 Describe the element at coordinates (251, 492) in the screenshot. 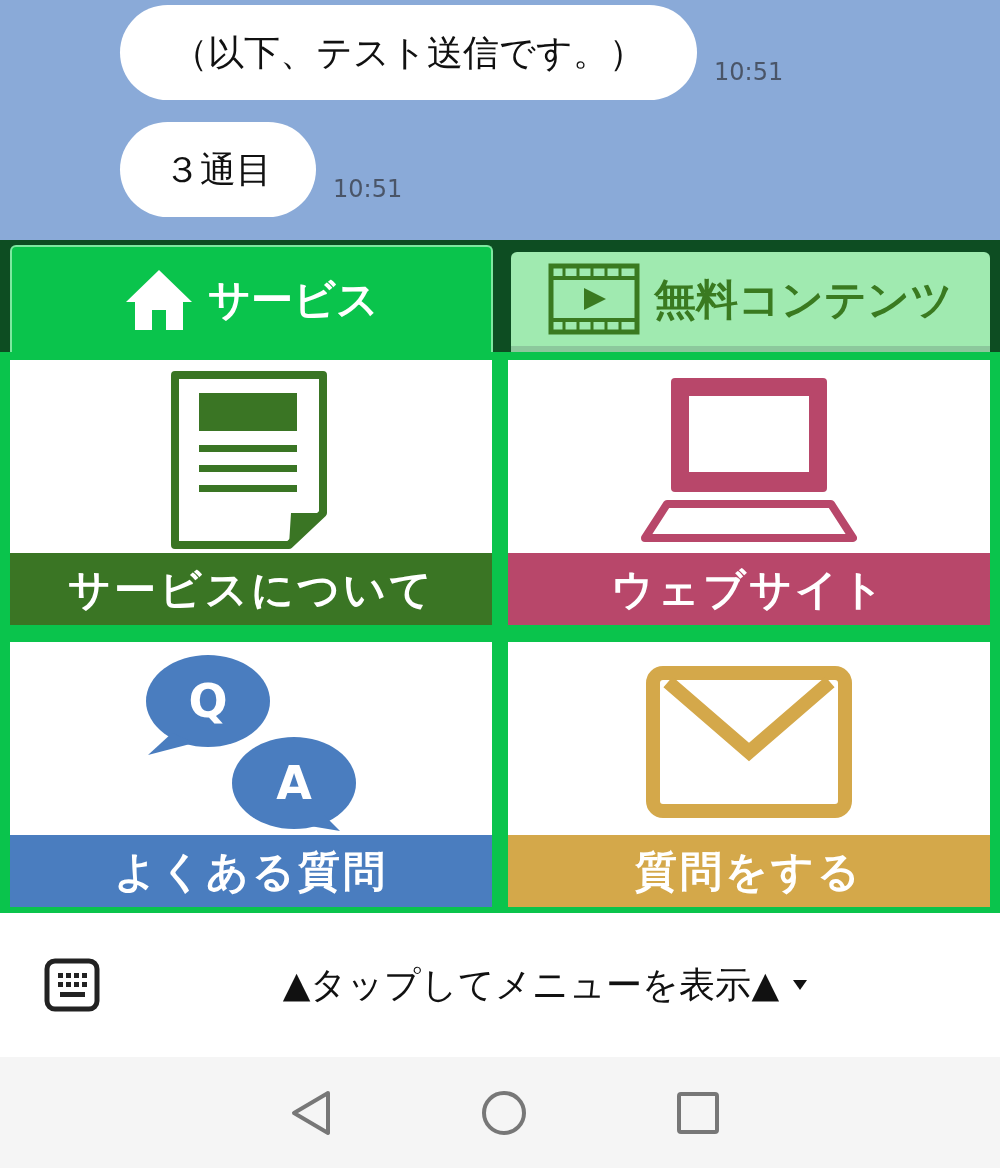

I see `menu-tile: サービスについて` at that location.